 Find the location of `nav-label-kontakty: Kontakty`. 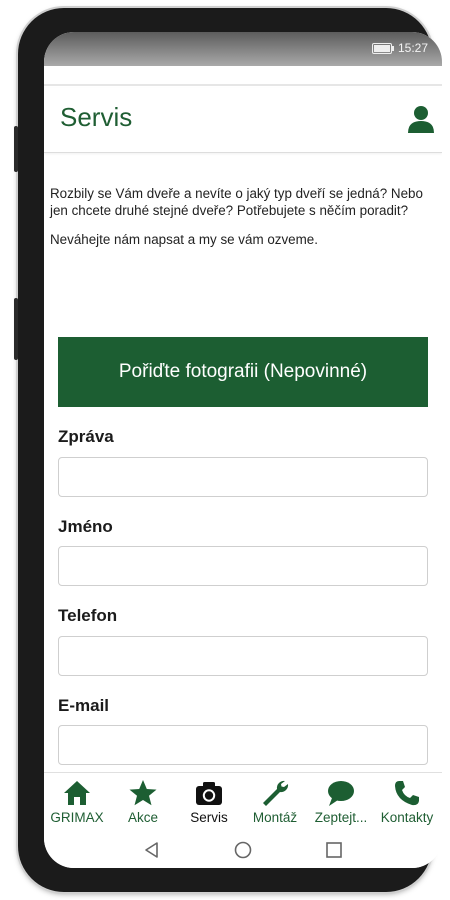

nav-label-kontakty: Kontakty is located at coordinates (407, 817).